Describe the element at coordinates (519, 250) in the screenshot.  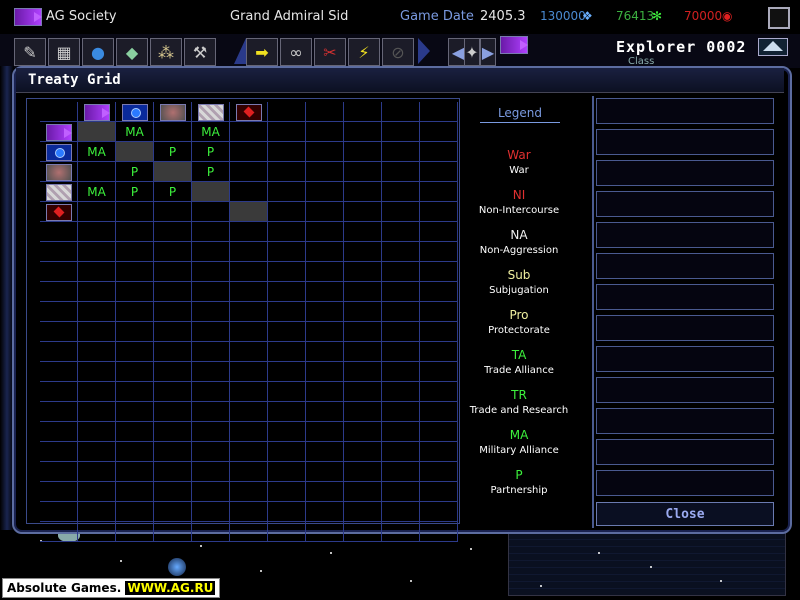
I see `legend-name: Non-Aggression` at that location.